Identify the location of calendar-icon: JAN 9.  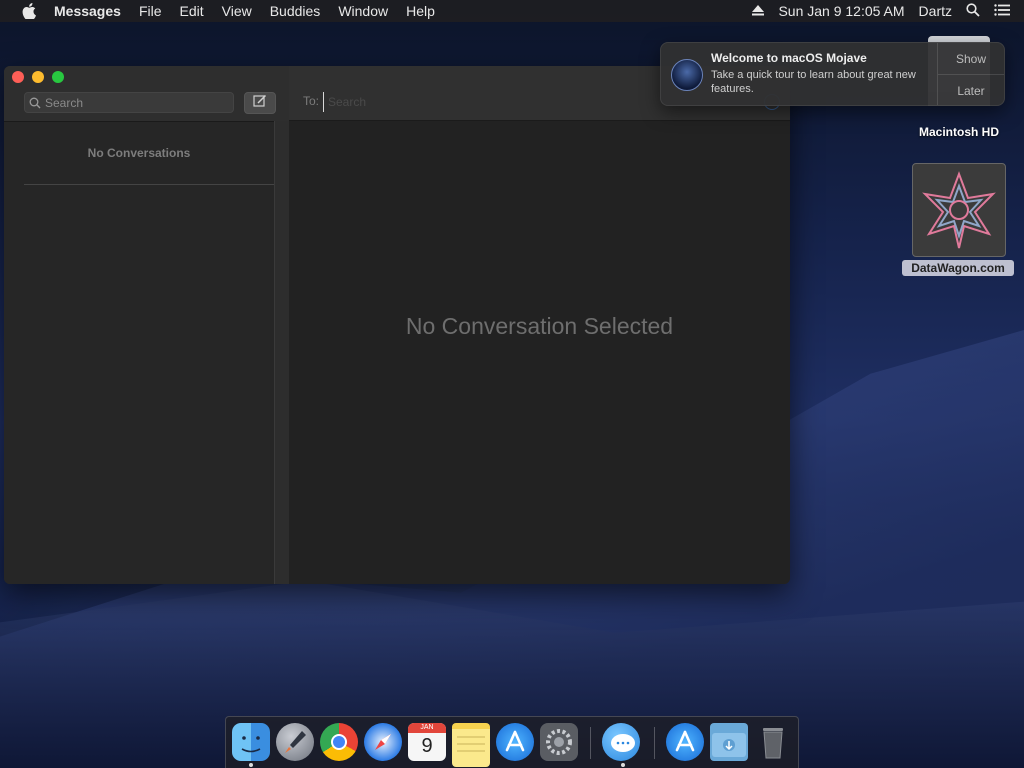
(427, 742).